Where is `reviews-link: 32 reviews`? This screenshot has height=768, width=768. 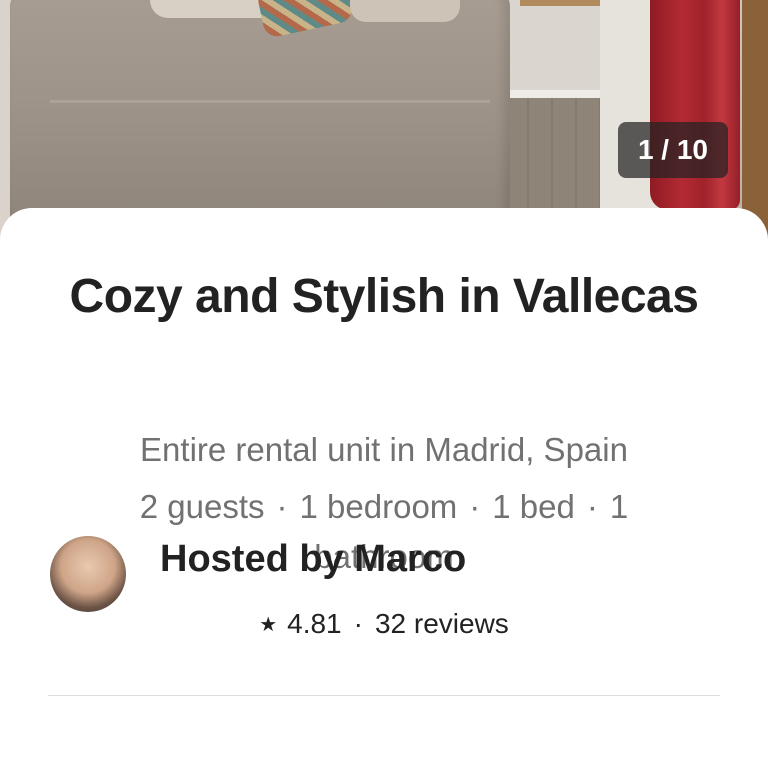
reviews-link: 32 reviews is located at coordinates (442, 624).